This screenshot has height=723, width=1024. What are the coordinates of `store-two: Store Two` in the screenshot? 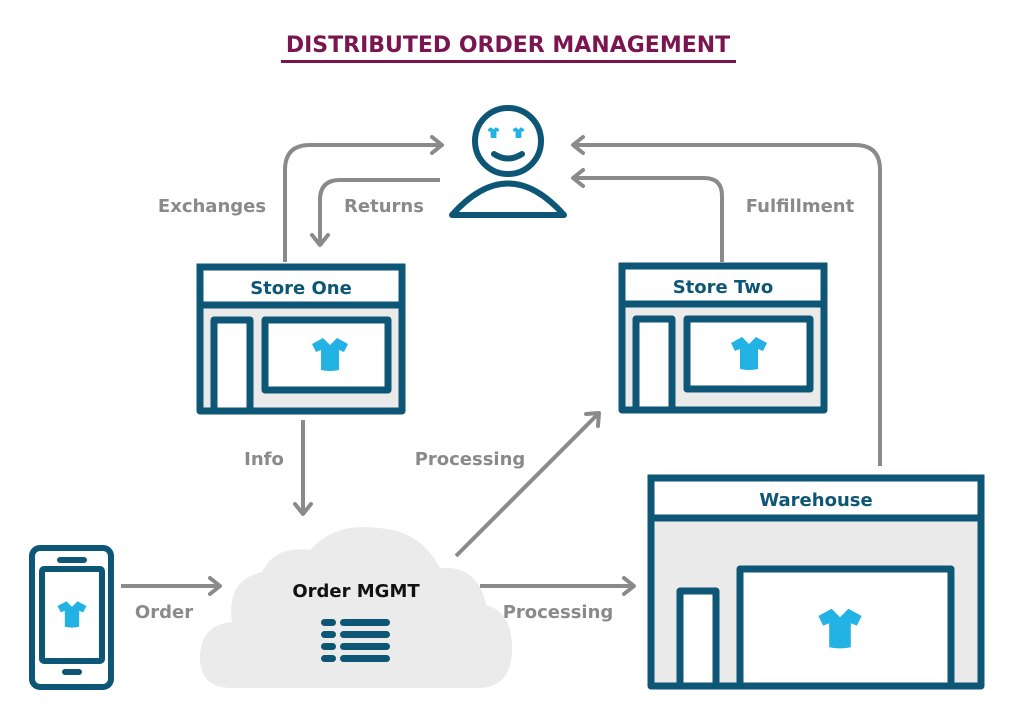 It's located at (723, 338).